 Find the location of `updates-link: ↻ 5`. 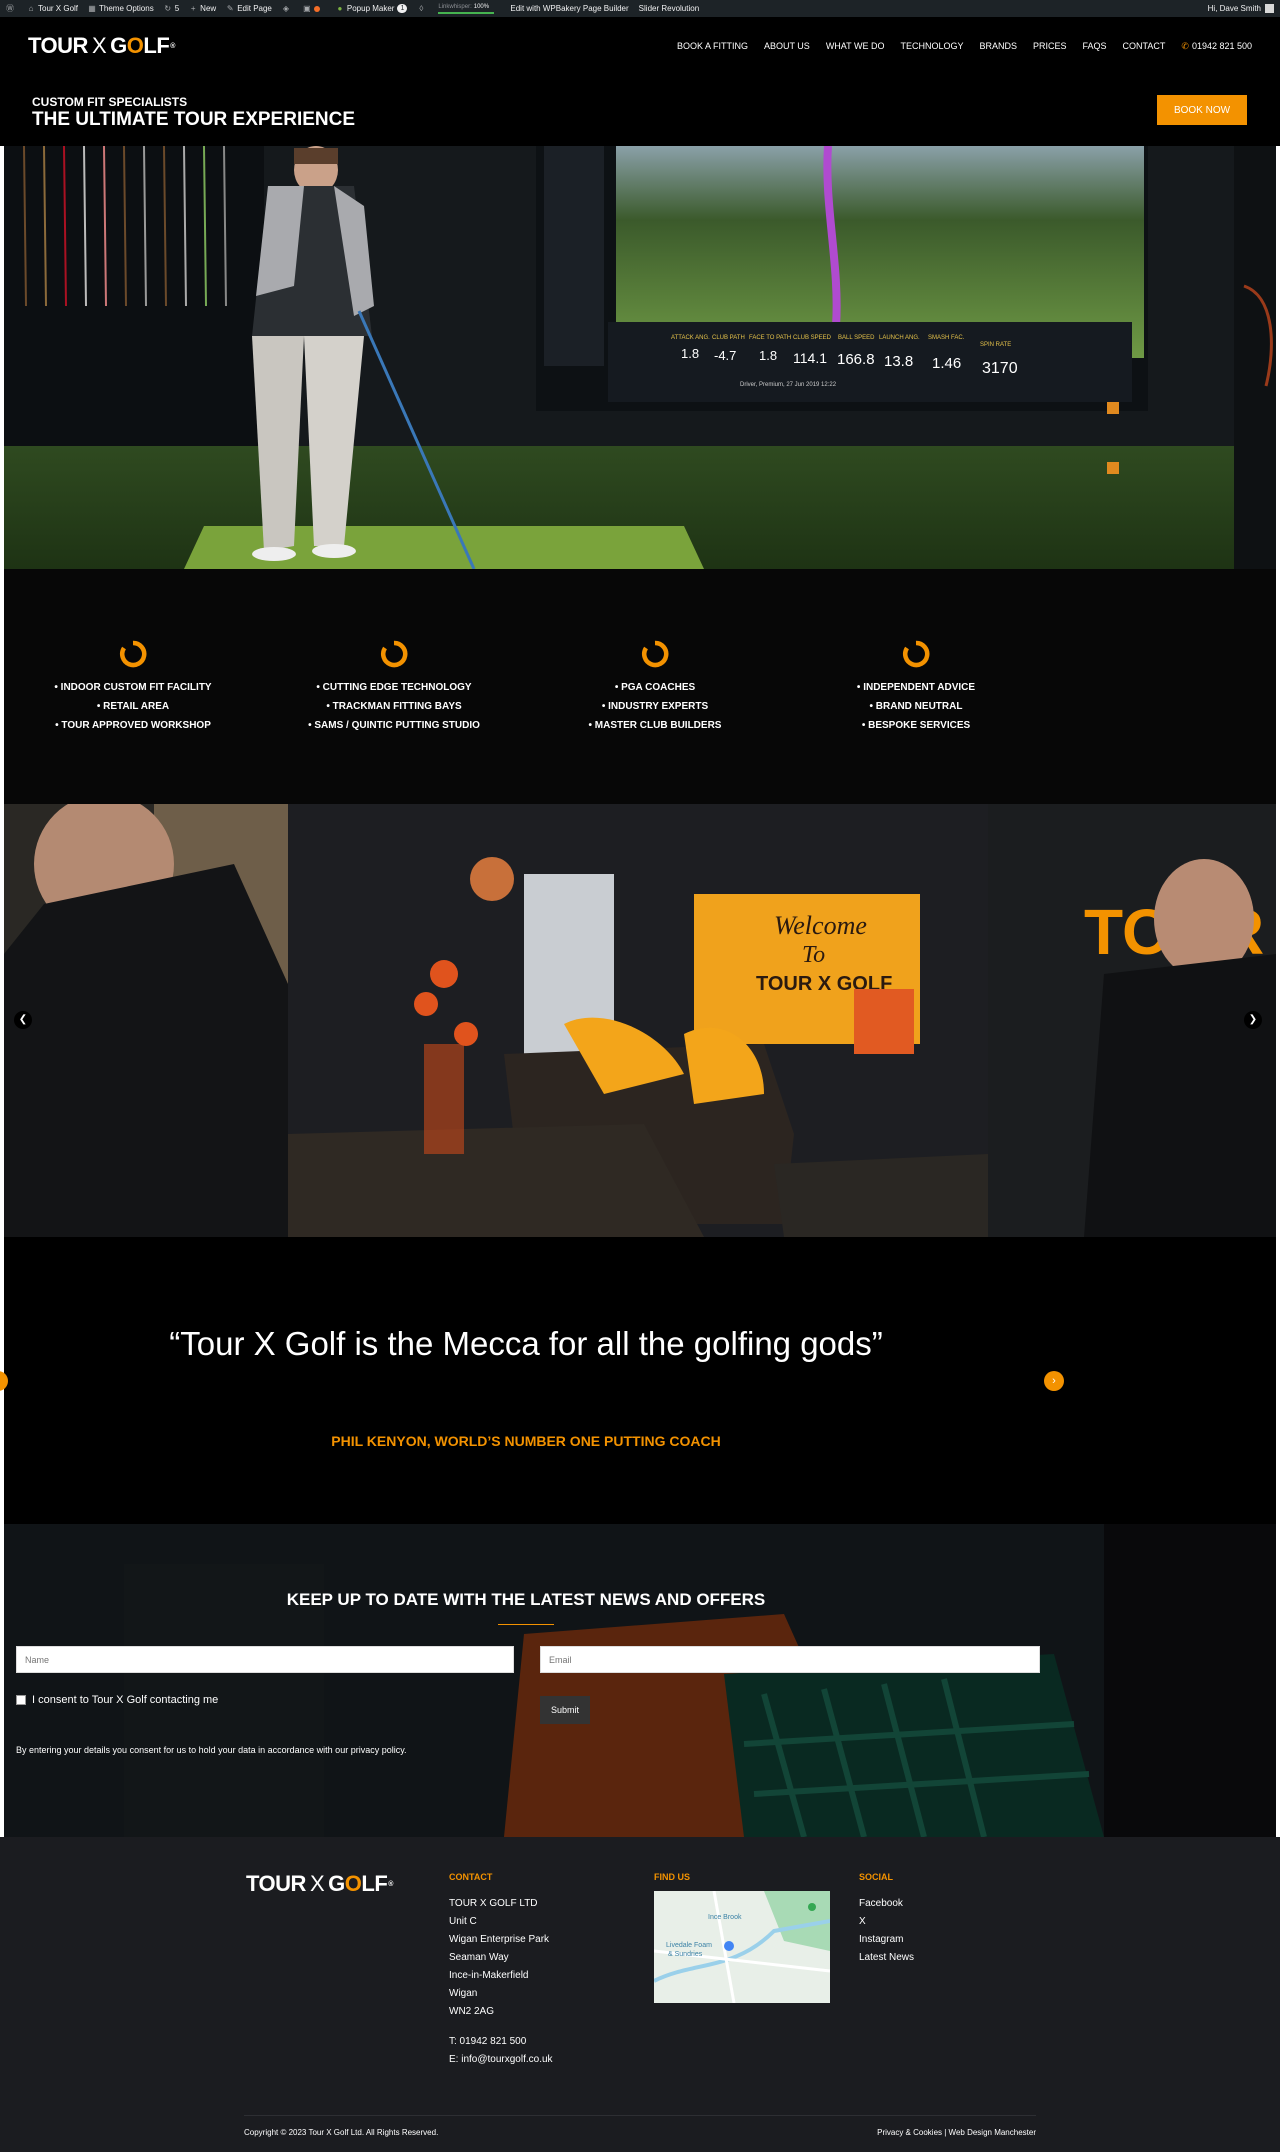

updates-link: ↻ 5 is located at coordinates (171, 8).